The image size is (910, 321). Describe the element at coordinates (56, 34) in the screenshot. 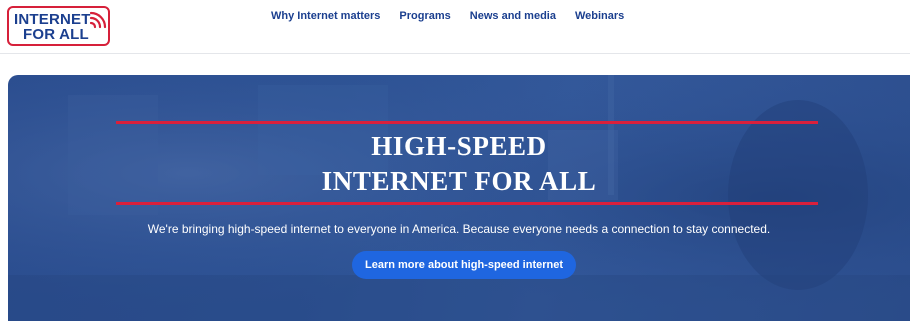

I see `logo-text-line2: FOR ALL` at that location.